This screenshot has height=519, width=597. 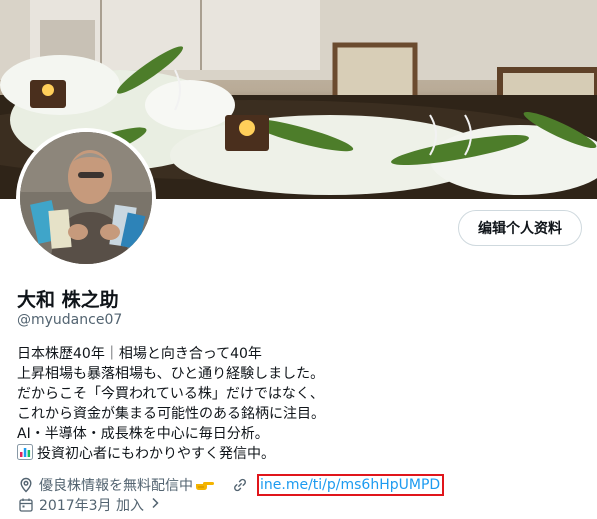 What do you see at coordinates (205, 485) in the screenshot?
I see `pointing-hand-emoji` at bounding box center [205, 485].